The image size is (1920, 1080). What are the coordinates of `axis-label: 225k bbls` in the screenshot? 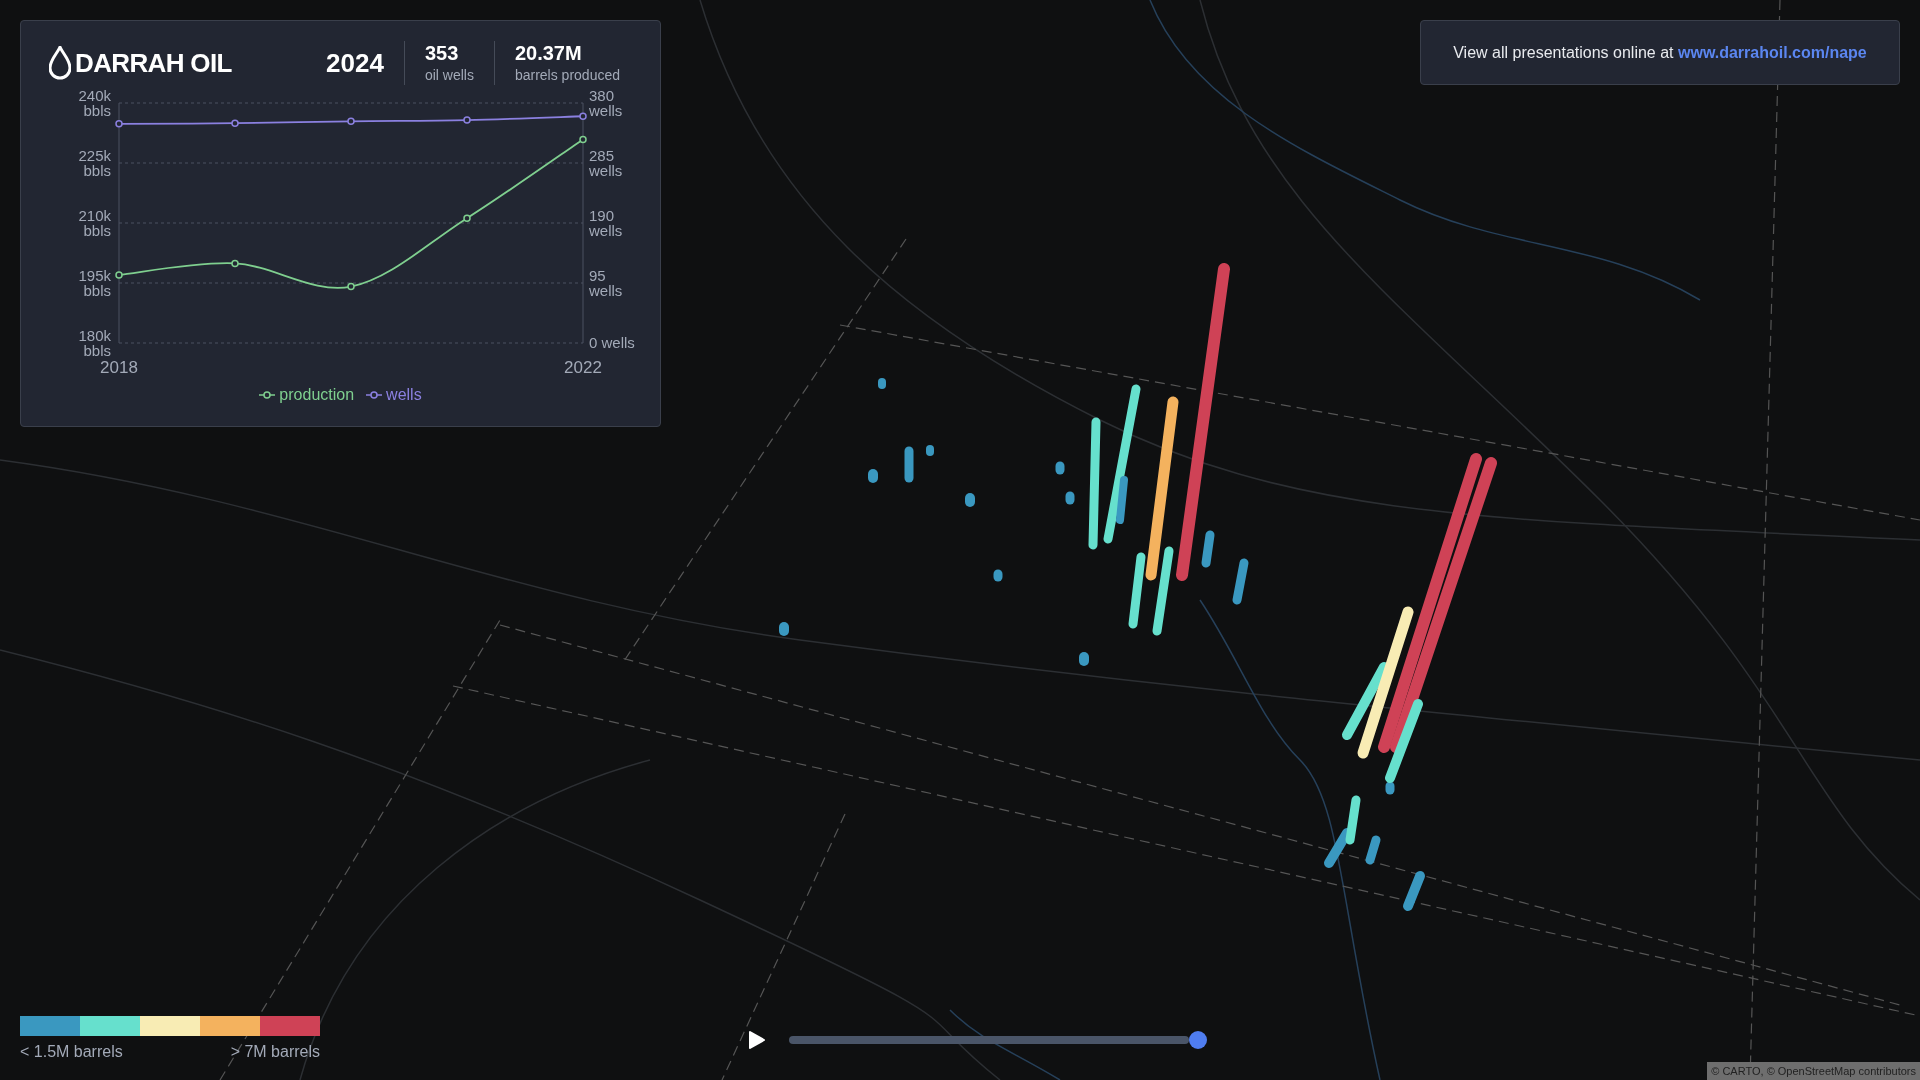 It's located at (94, 163).